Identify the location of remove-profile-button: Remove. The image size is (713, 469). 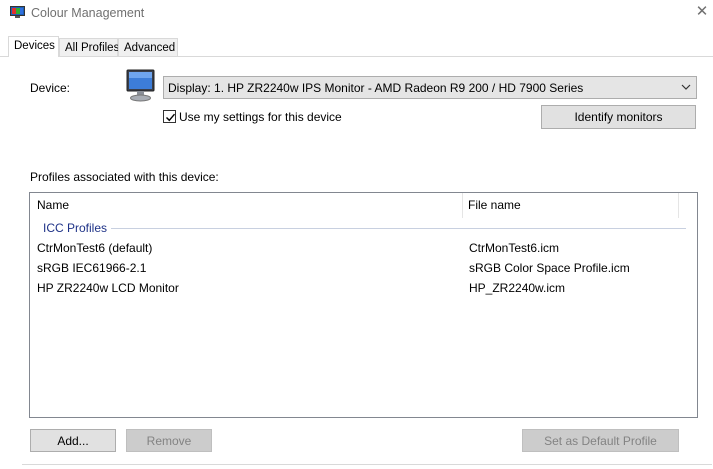
(169, 440).